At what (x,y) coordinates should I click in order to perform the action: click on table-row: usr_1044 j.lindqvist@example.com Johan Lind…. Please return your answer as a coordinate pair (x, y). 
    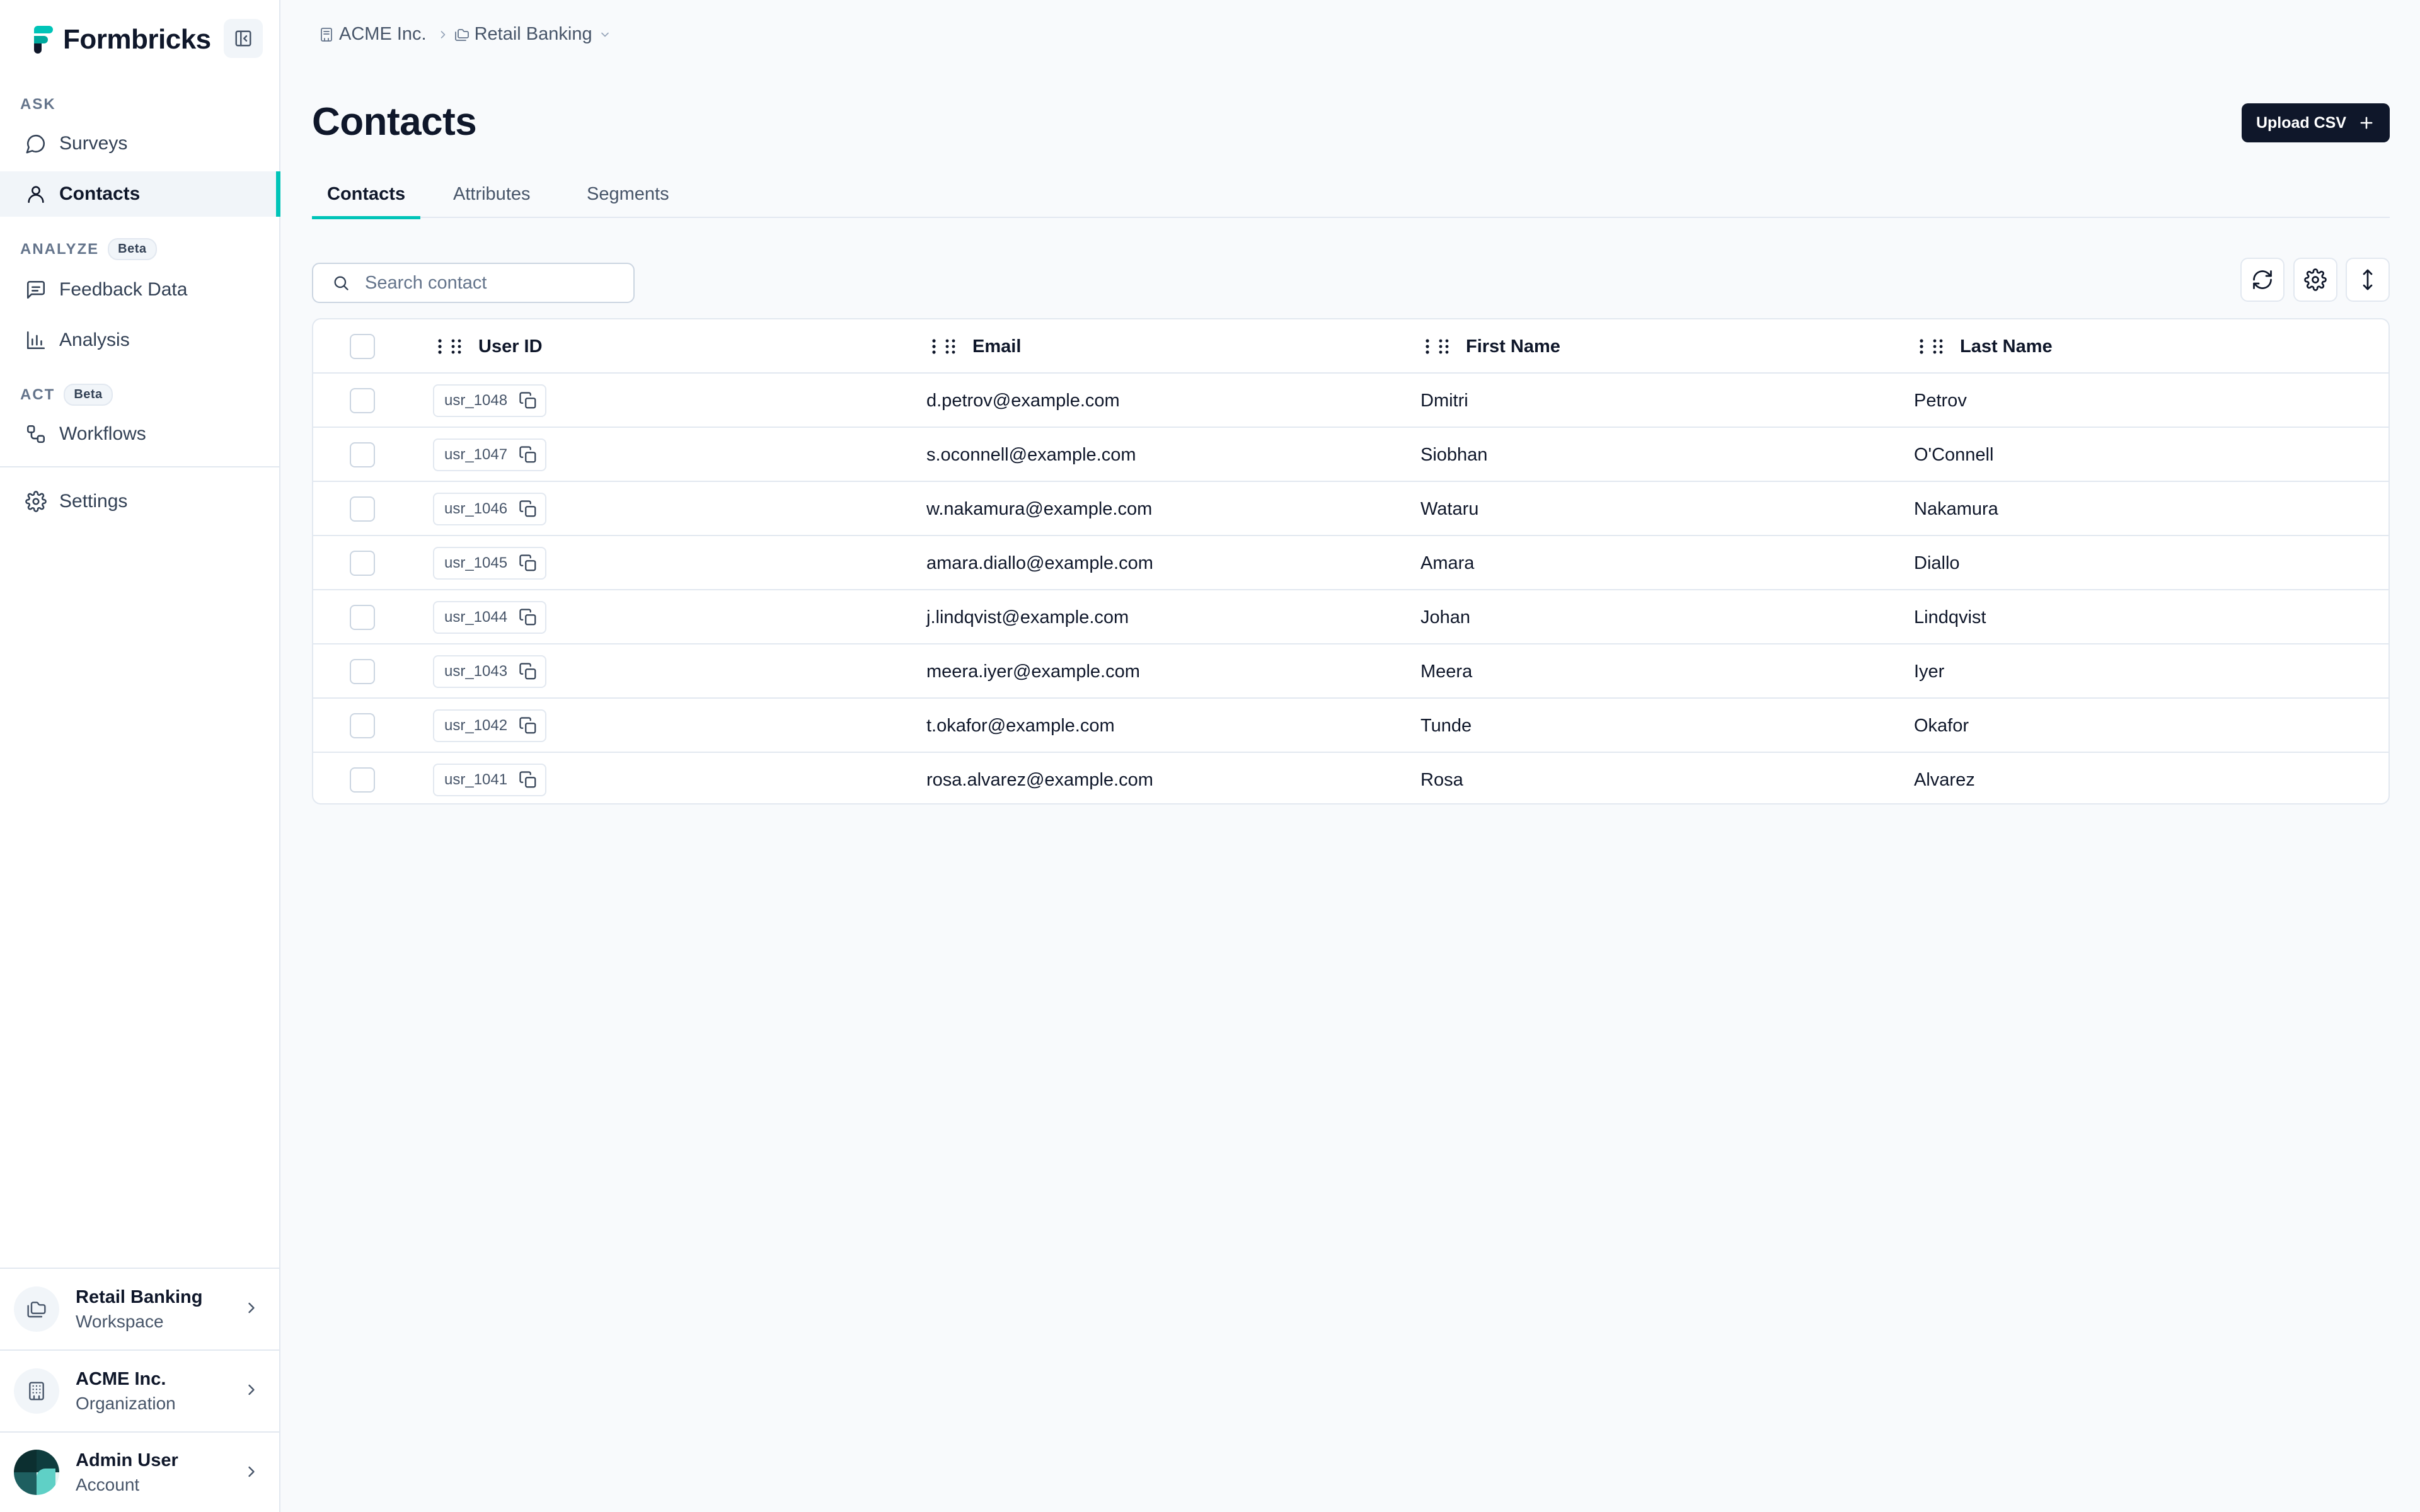
    Looking at the image, I should click on (1351, 617).